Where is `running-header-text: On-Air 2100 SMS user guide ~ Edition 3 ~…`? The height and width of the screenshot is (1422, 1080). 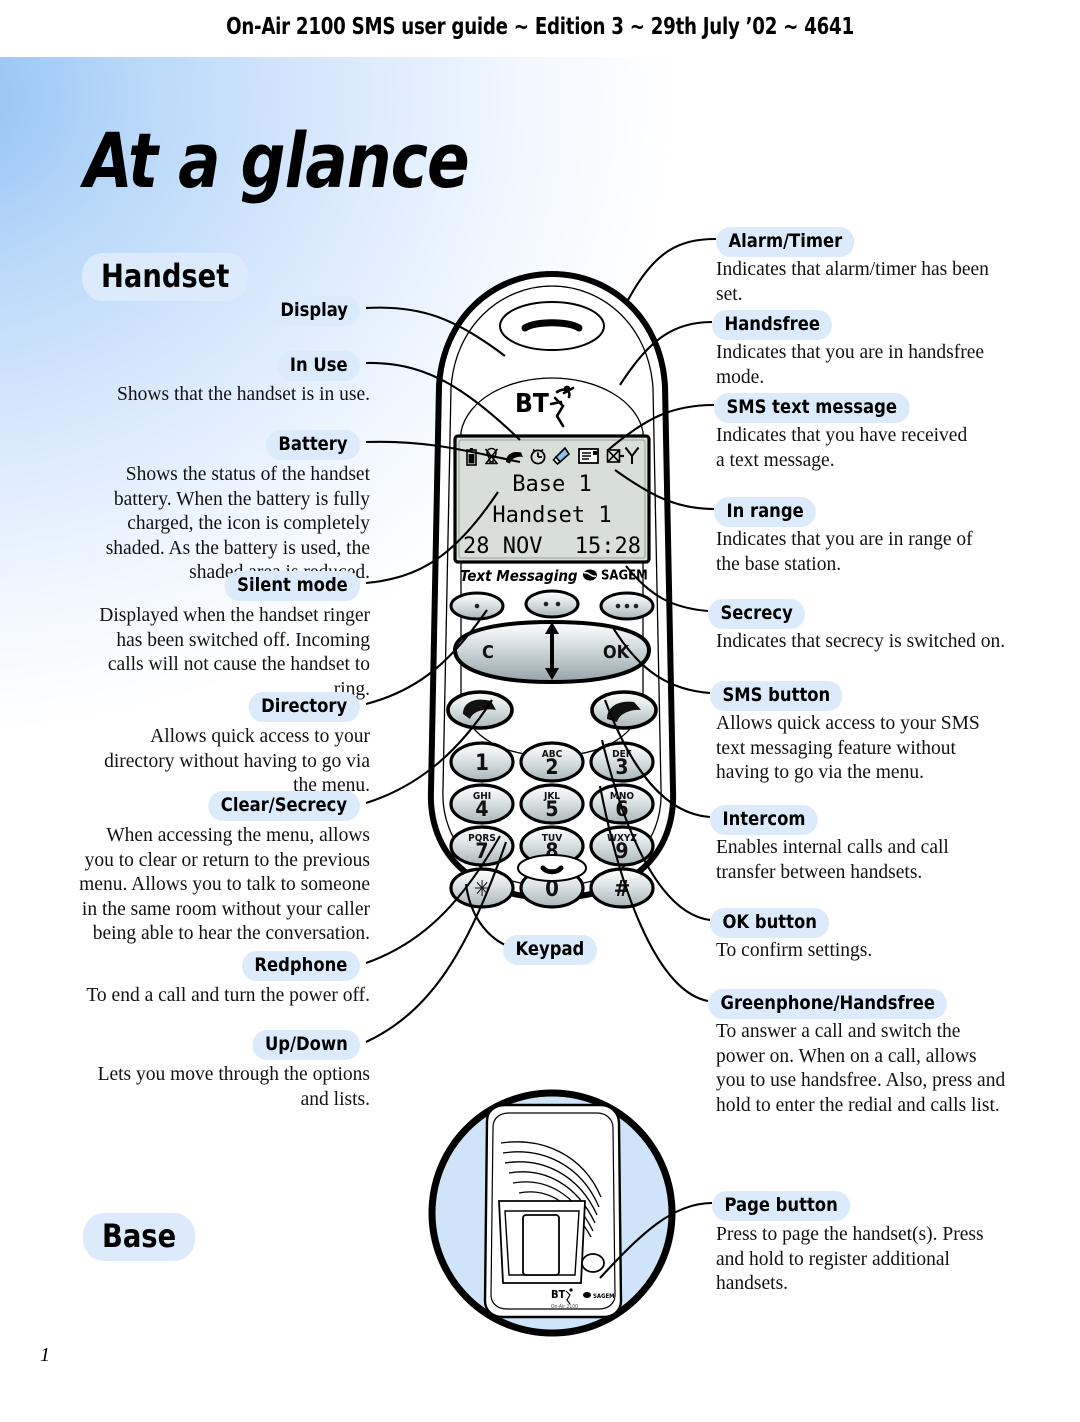 running-header-text: On-Air 2100 SMS user guide ~ Edition 3 ~… is located at coordinates (540, 27).